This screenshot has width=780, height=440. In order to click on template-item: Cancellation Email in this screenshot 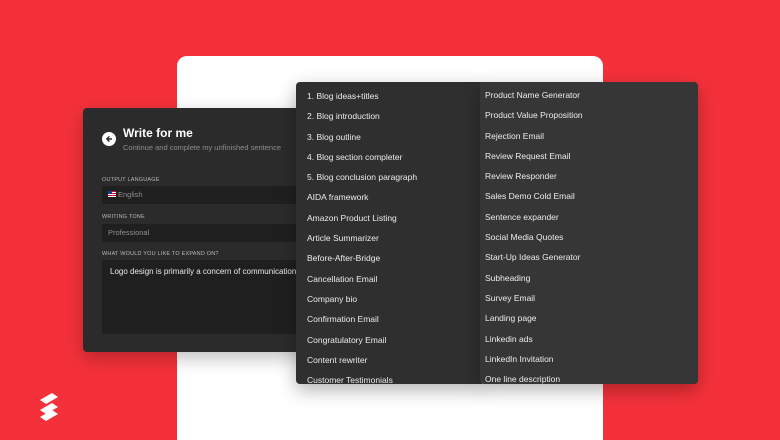, I will do `click(362, 279)`.